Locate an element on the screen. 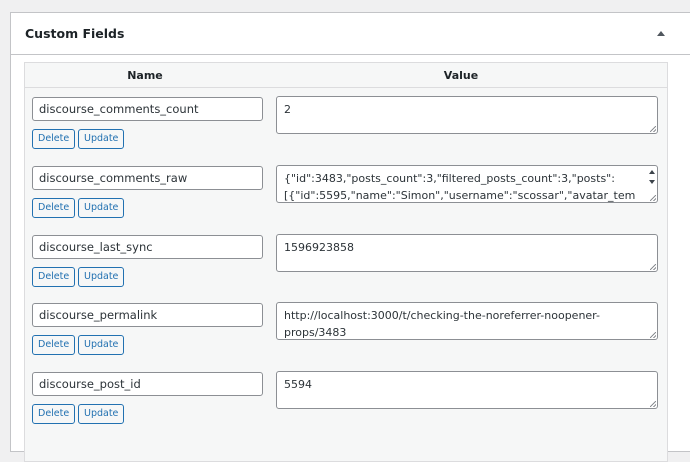 This screenshot has height=462, width=690. meta-value-box: 1596923858 is located at coordinates (467, 253).